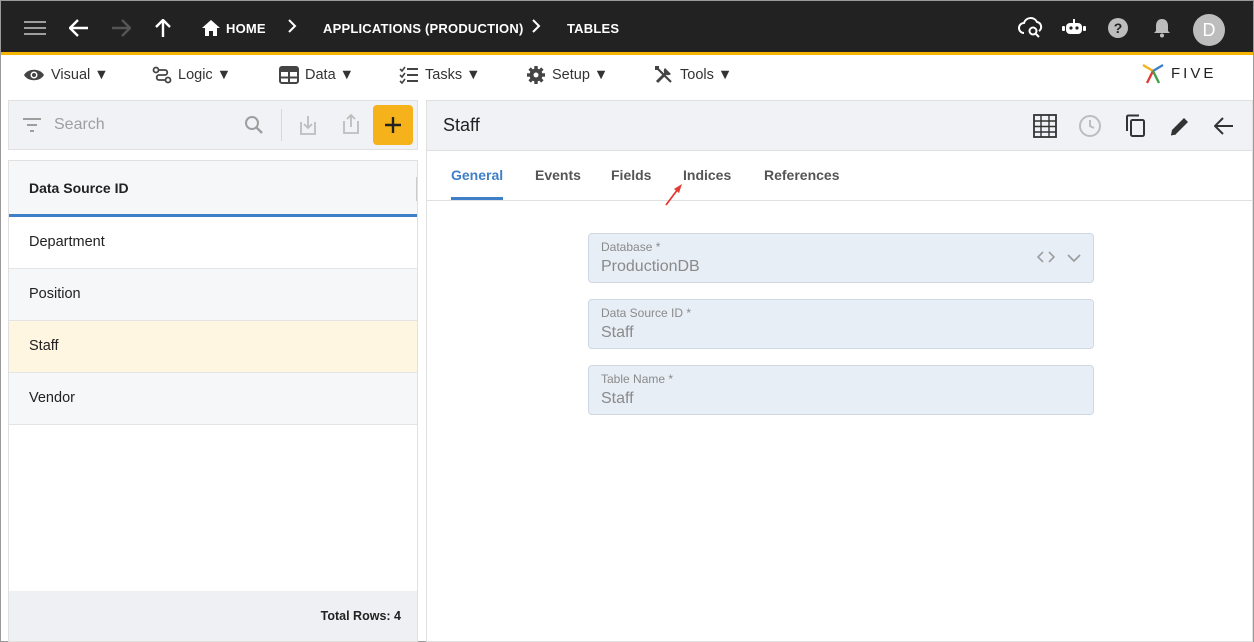  Describe the element at coordinates (650, 266) in the screenshot. I see `database-field-value: ProductionDB` at that location.